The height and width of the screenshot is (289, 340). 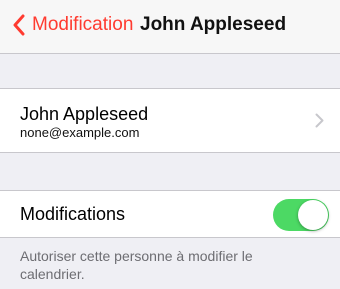 What do you see at coordinates (84, 114) in the screenshot?
I see `contact-name: John Appleseed` at bounding box center [84, 114].